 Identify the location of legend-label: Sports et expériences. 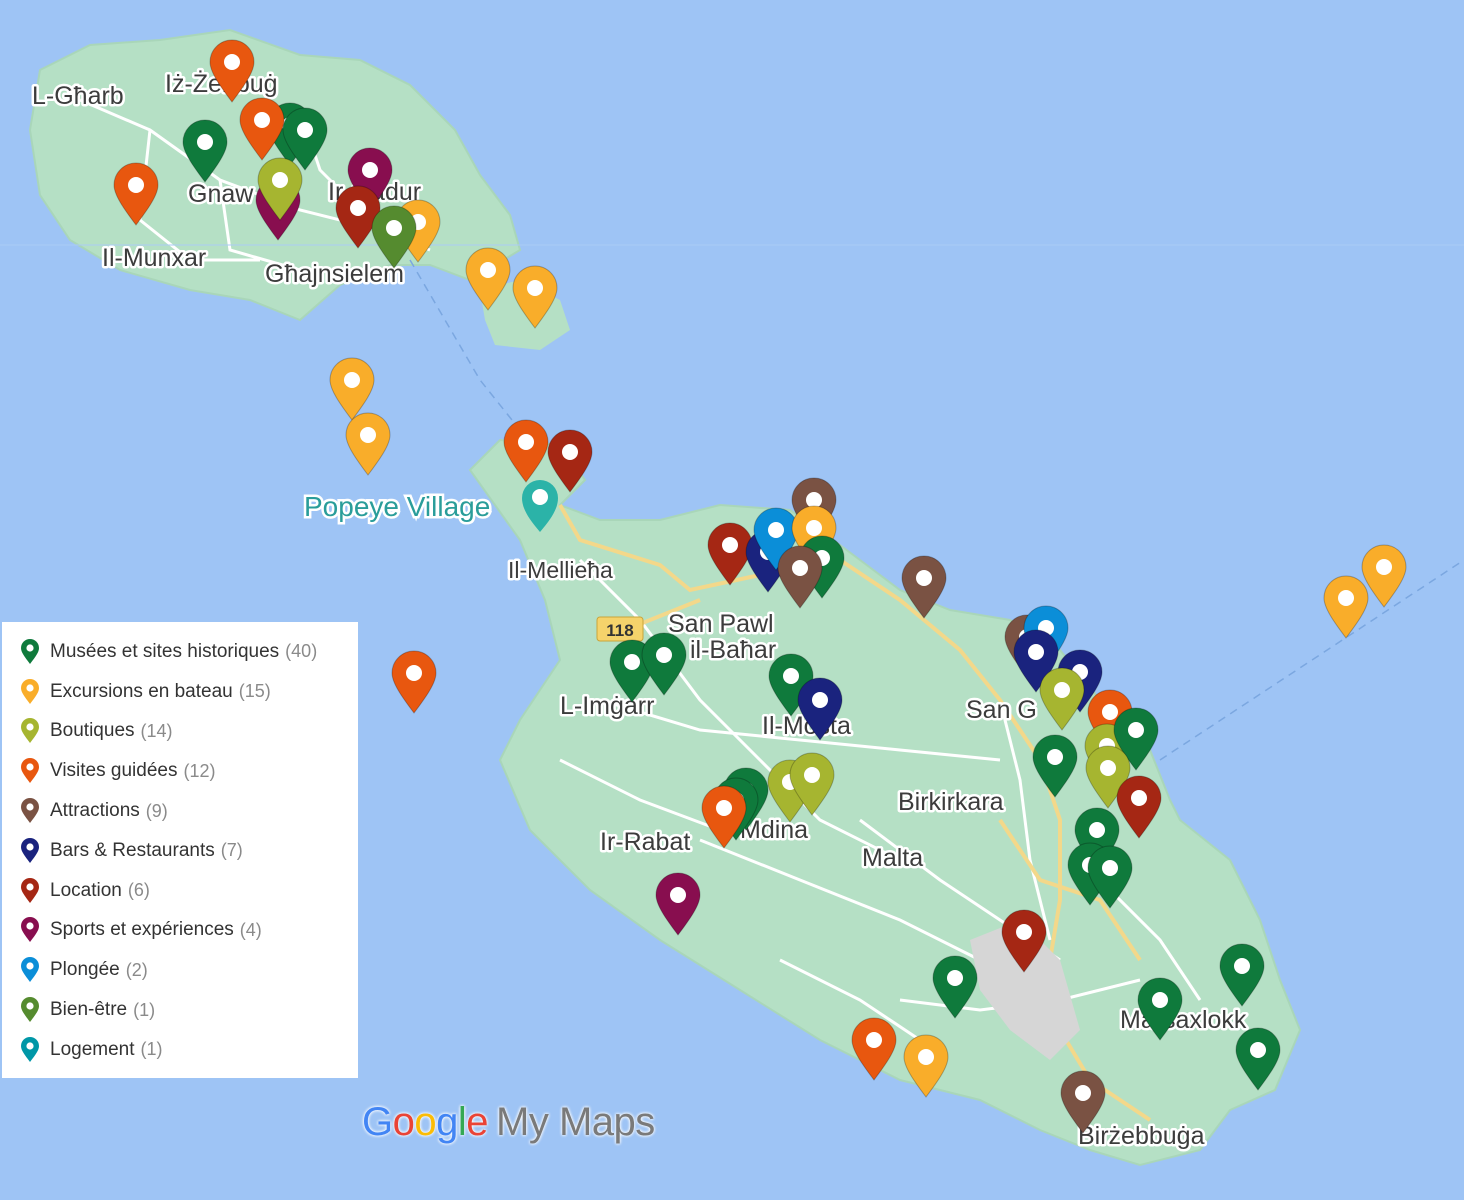
(142, 930).